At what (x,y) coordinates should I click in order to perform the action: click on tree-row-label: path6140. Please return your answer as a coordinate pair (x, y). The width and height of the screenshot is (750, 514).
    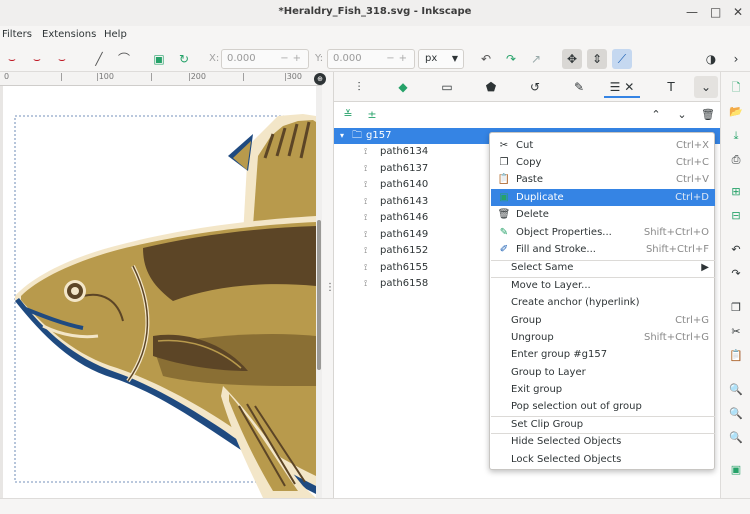
    Looking at the image, I should click on (404, 184).